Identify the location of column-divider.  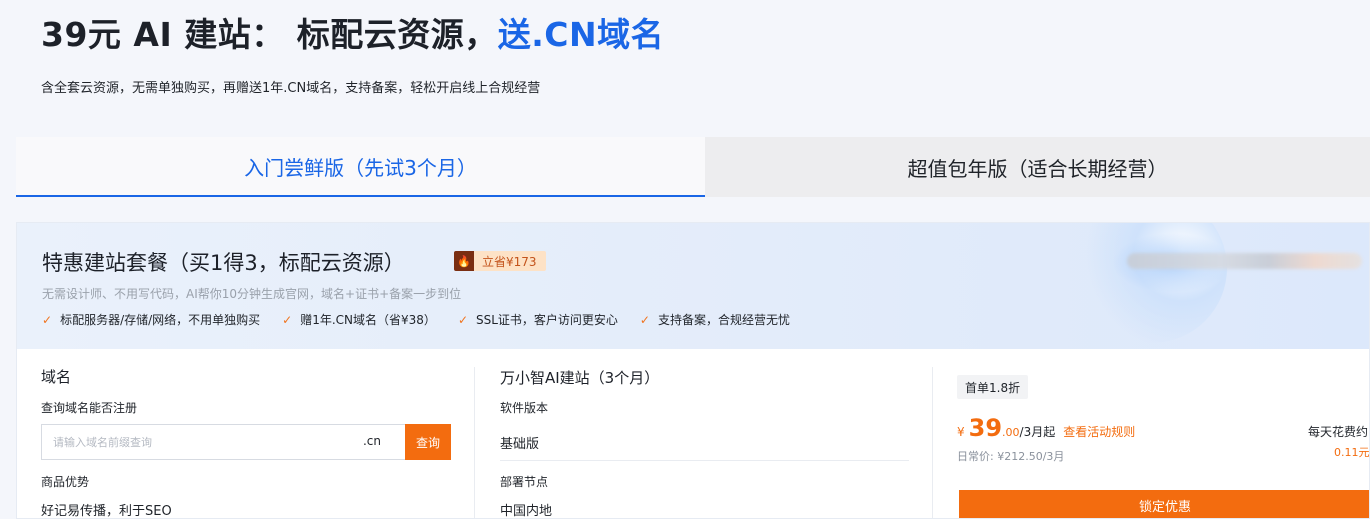
(474, 442).